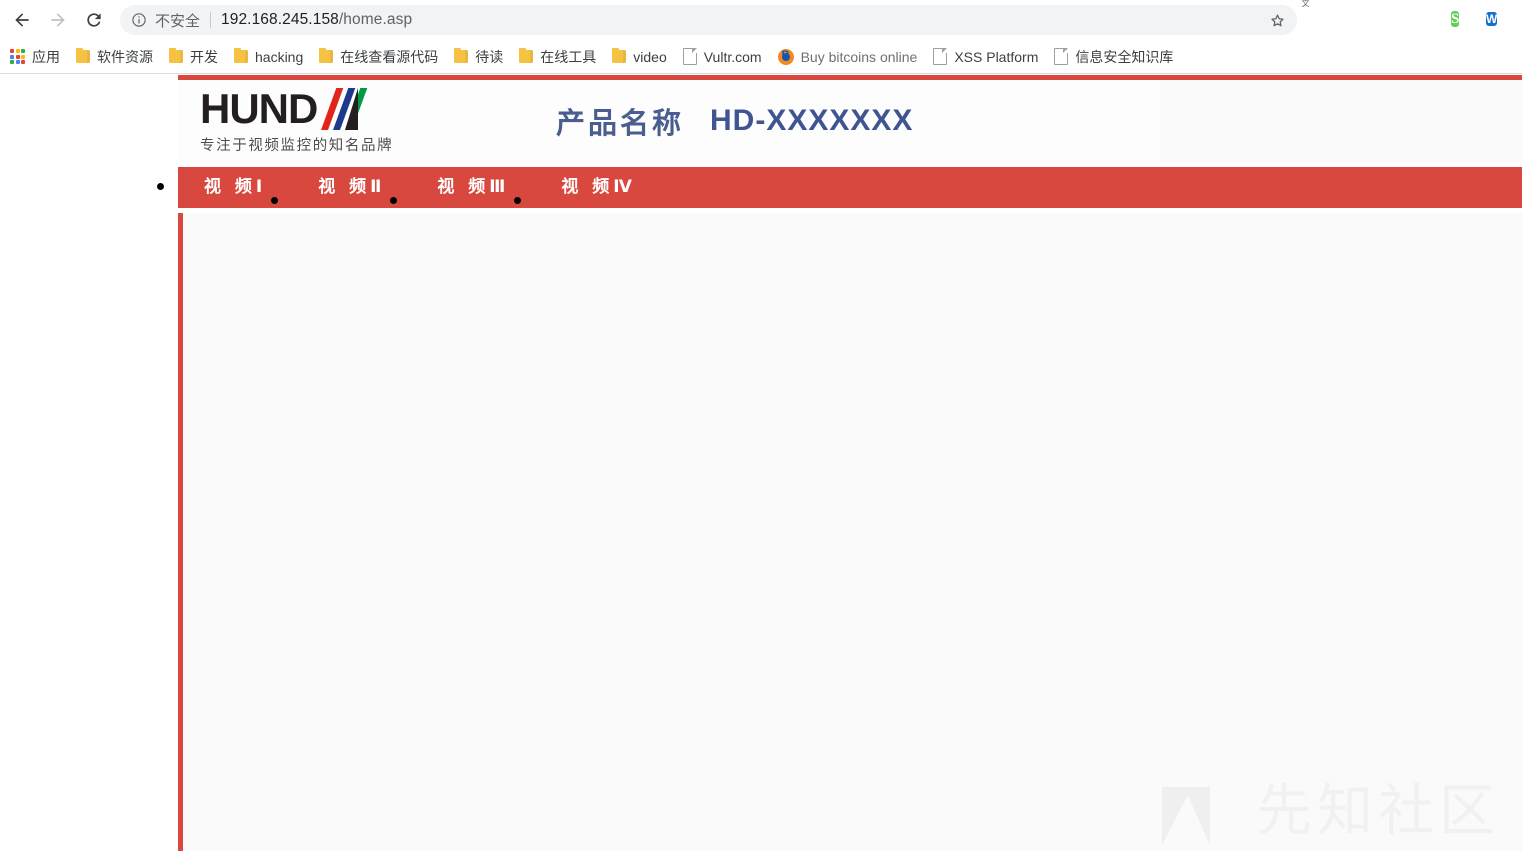 This screenshot has width=1522, height=854. What do you see at coordinates (235, 187) in the screenshot?
I see `nav-item-video-1: 视 频Ⅰ` at bounding box center [235, 187].